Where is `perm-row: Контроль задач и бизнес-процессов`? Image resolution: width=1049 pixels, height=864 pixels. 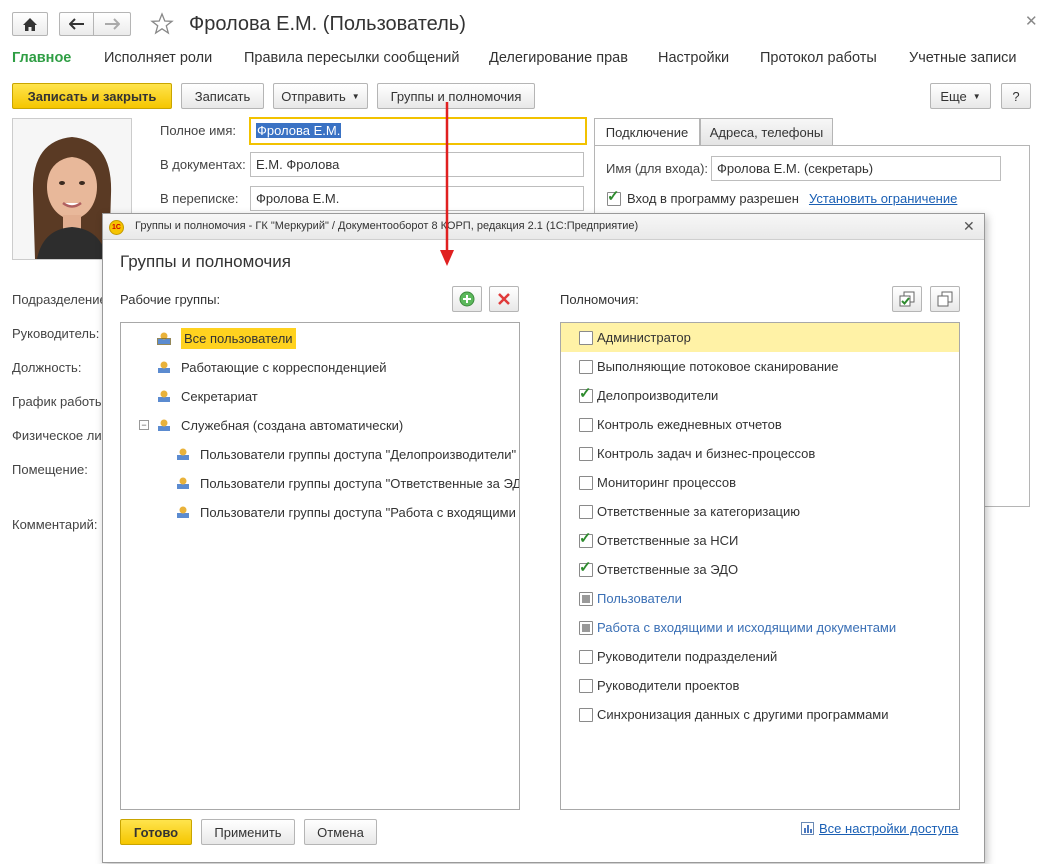 perm-row: Контроль задач и бизнес-процессов is located at coordinates (760, 453).